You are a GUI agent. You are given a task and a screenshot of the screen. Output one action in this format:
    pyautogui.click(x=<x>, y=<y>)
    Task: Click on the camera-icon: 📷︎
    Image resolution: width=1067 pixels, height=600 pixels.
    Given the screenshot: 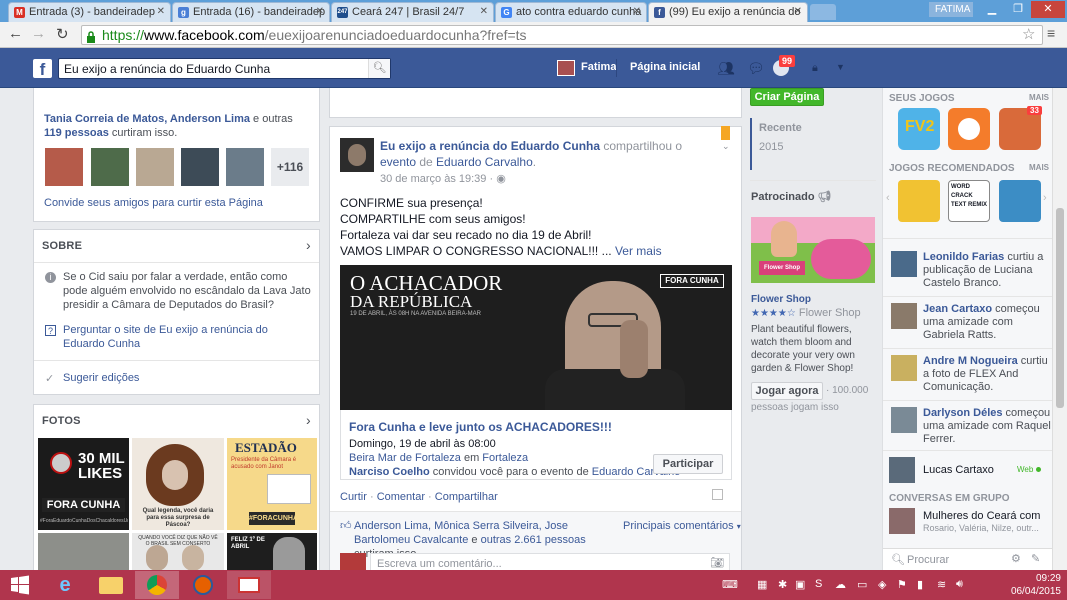 What is the action you would take?
    pyautogui.click(x=717, y=562)
    